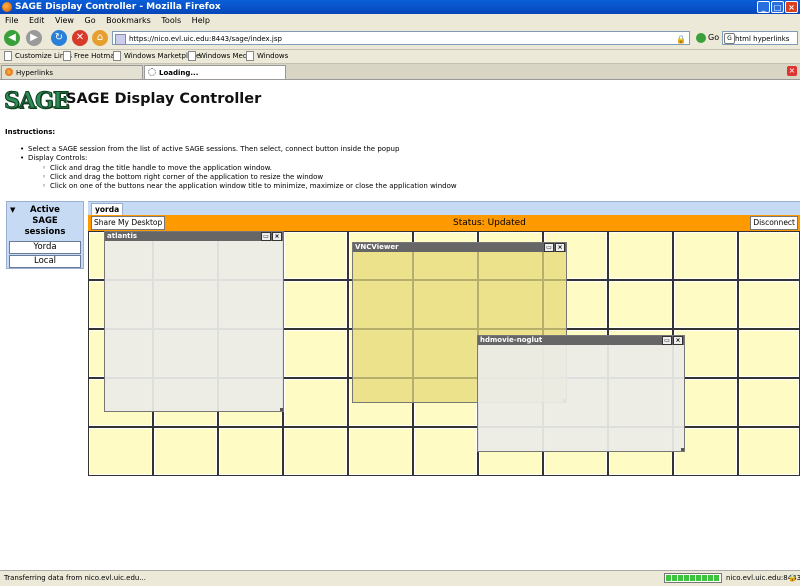 Image resolution: width=800 pixels, height=586 pixels. I want to click on app-window-atlantis: atlantis ▭ ×, so click(194, 321).